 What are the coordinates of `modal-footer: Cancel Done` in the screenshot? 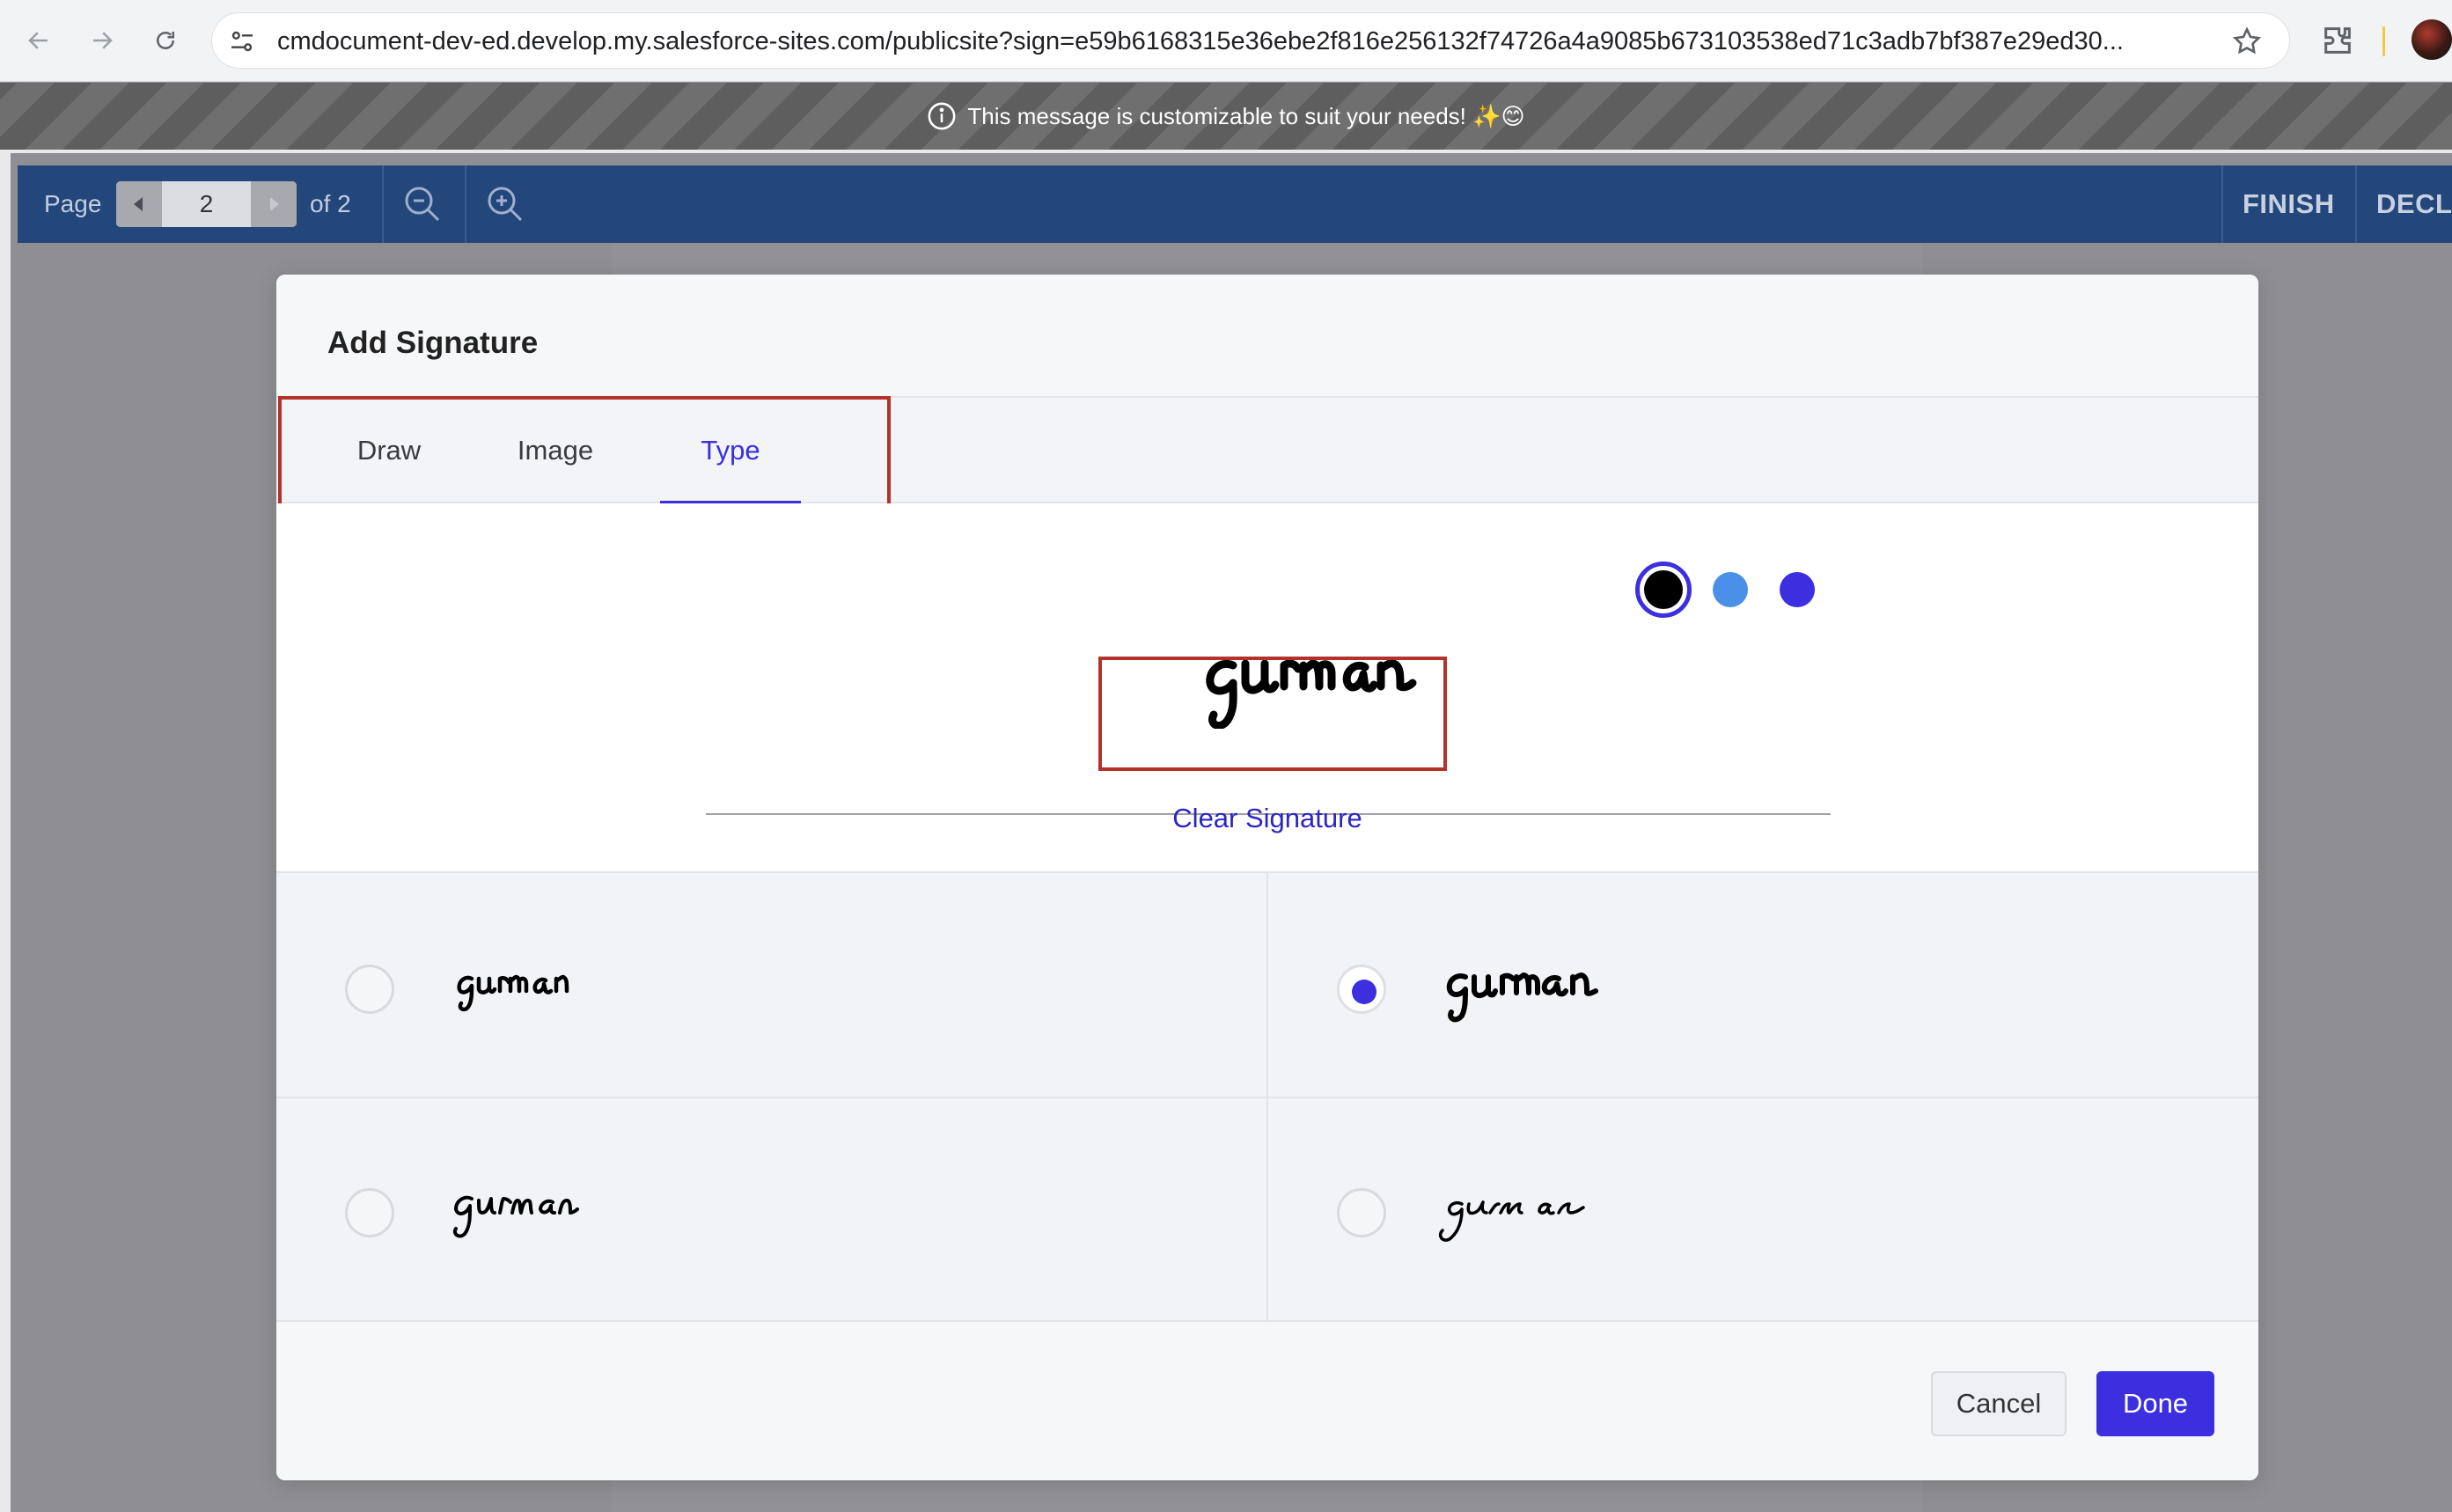 It's located at (1267, 1401).